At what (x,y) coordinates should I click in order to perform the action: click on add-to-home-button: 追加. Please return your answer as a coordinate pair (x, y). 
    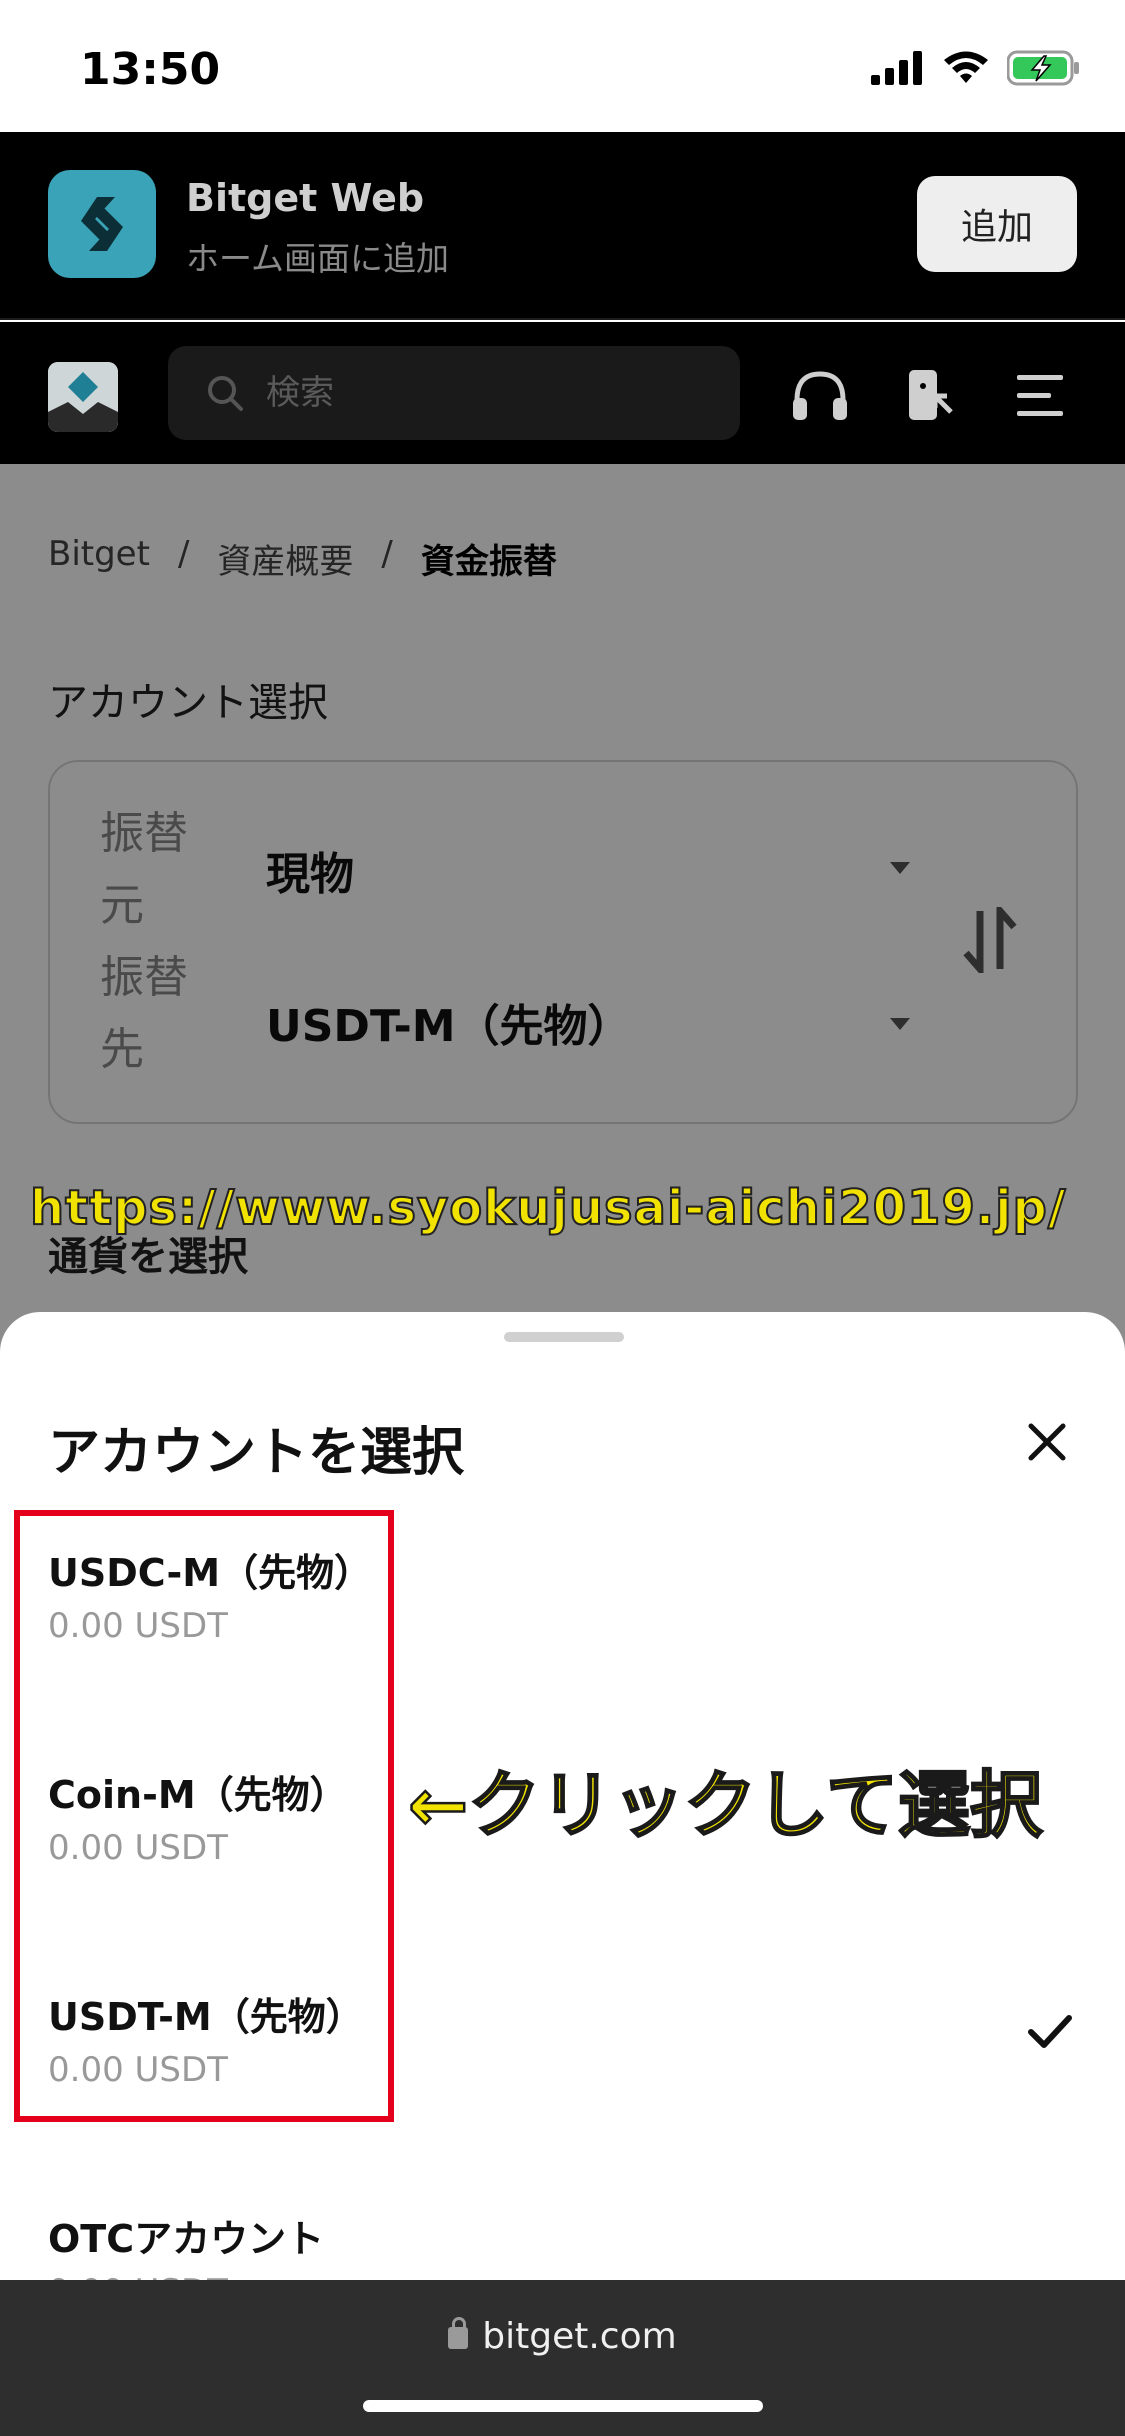
    Looking at the image, I should click on (997, 224).